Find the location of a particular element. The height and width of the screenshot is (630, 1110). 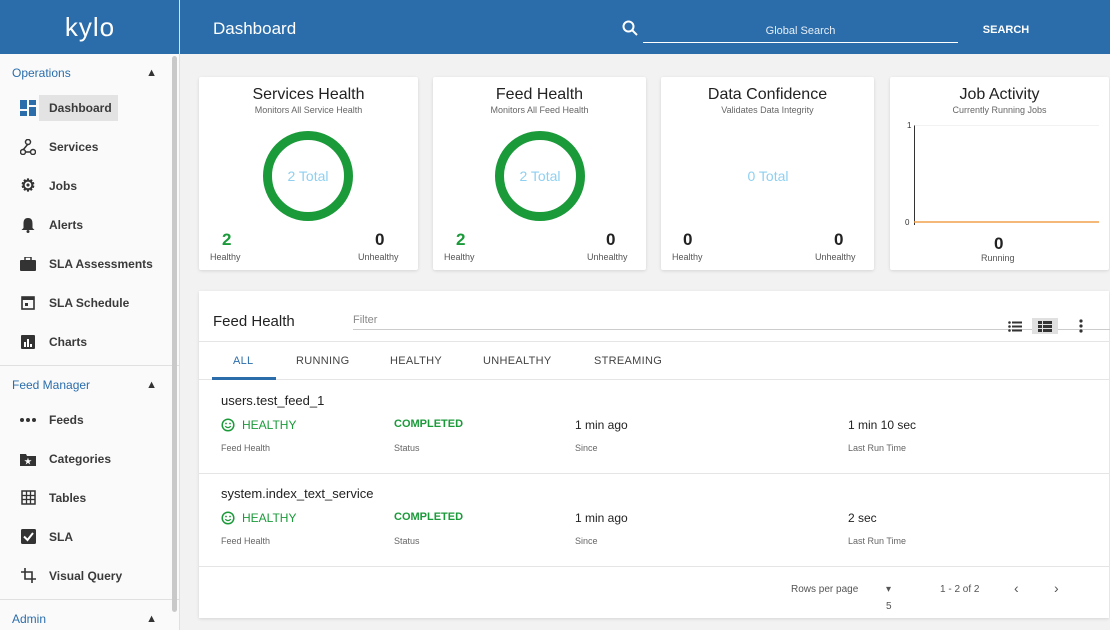

unhealthy-count: 0 is located at coordinates (611, 239).